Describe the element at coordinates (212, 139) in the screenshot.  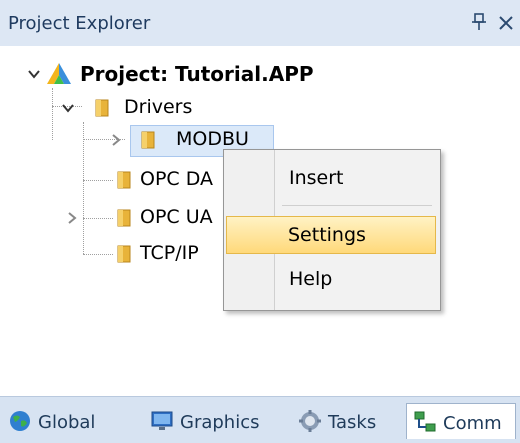
I see `tree-node-label: MODBU` at that location.